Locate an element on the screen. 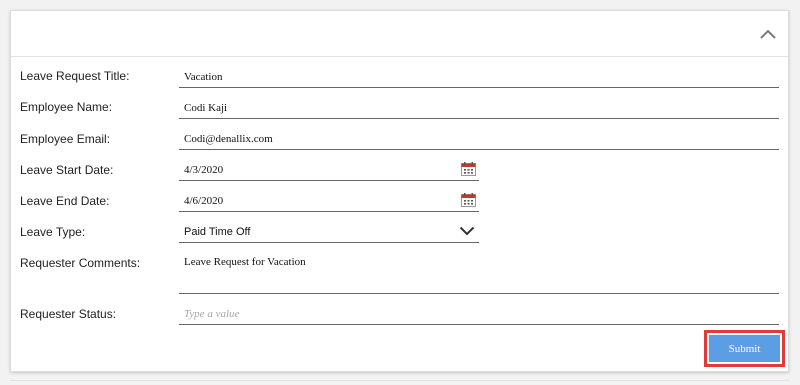 The image size is (800, 385). requester-status-placeholder: Type a value is located at coordinates (212, 314).